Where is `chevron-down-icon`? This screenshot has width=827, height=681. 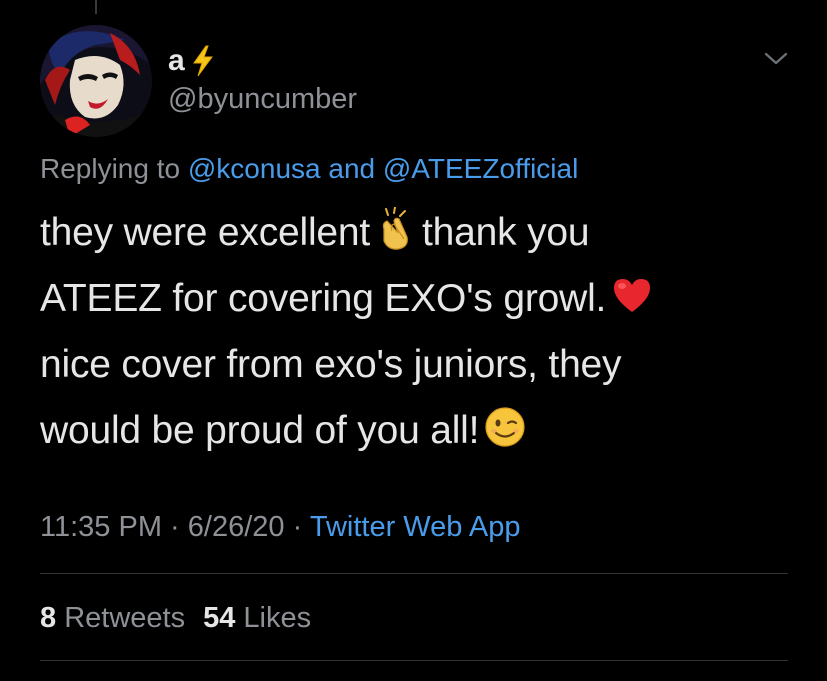 chevron-down-icon is located at coordinates (776, 59).